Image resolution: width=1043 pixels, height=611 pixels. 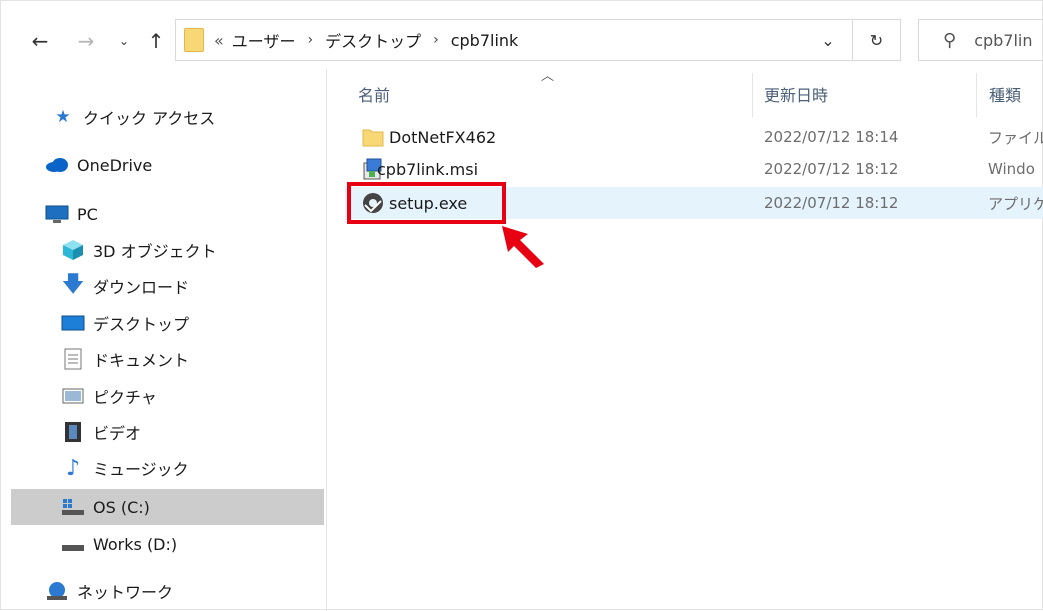 What do you see at coordinates (548, 76) in the screenshot?
I see `sort-ascending-chevron-icon: ︿` at bounding box center [548, 76].